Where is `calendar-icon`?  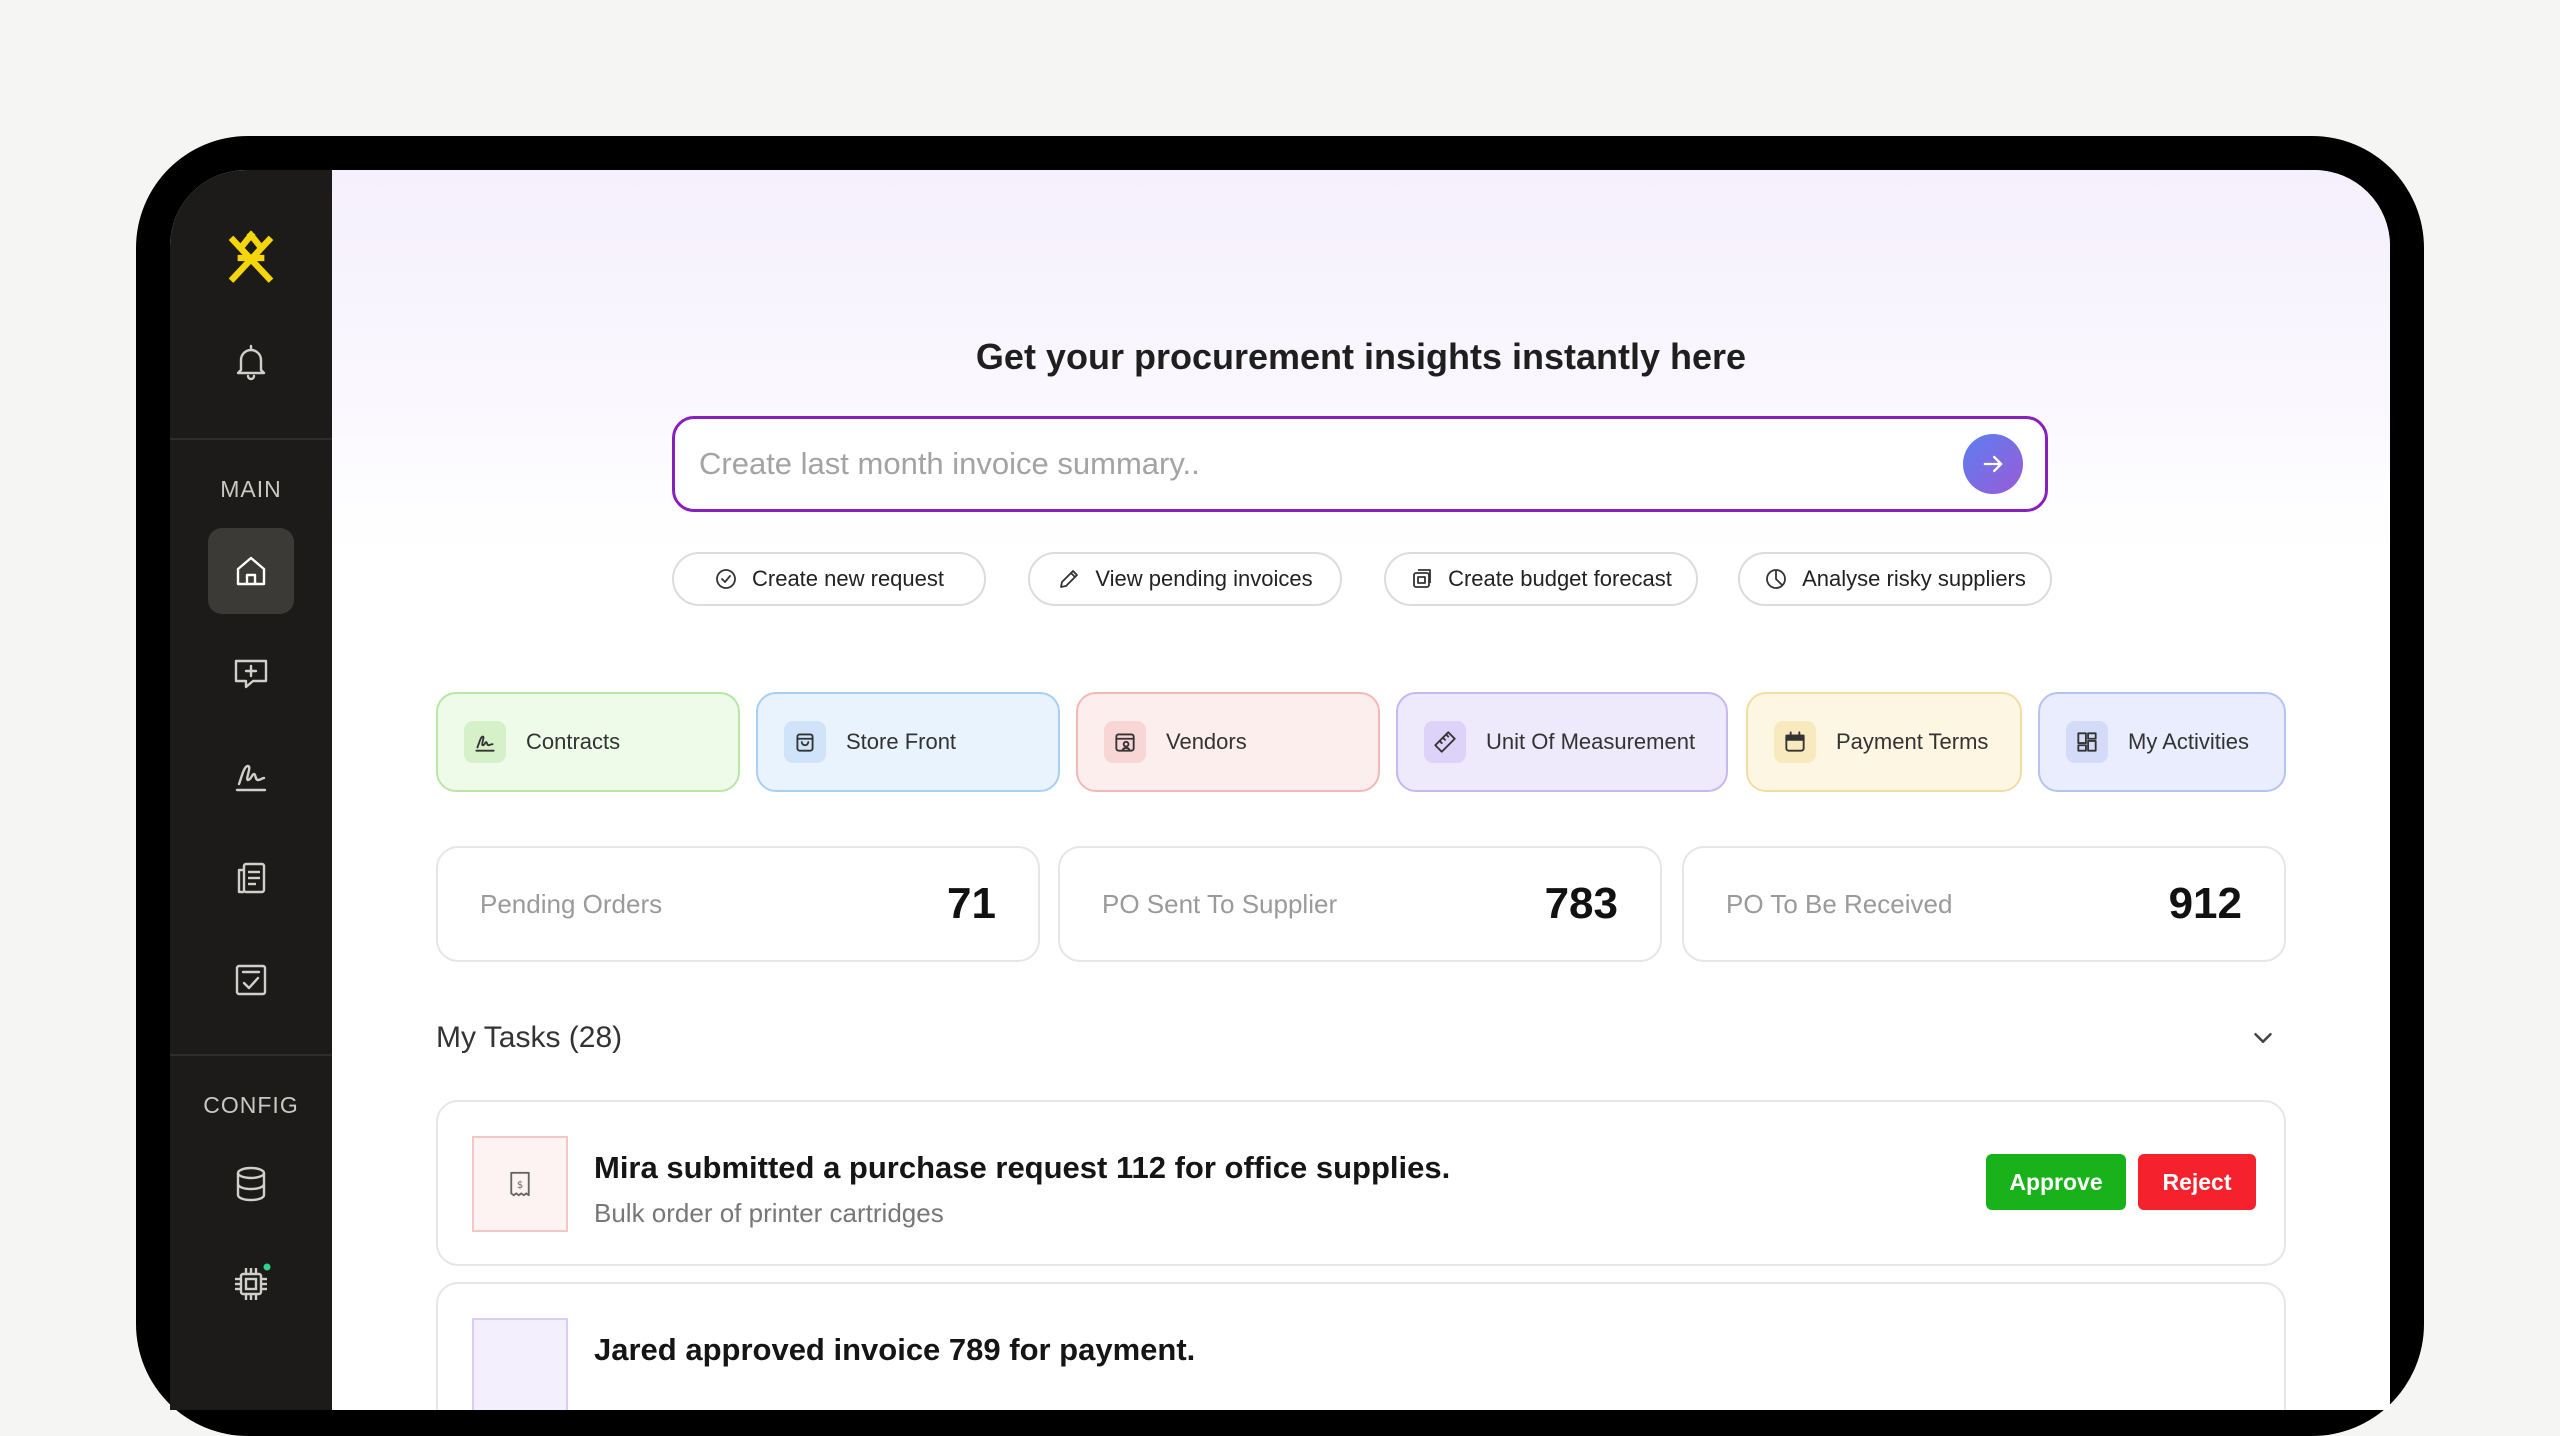 calendar-icon is located at coordinates (1795, 742).